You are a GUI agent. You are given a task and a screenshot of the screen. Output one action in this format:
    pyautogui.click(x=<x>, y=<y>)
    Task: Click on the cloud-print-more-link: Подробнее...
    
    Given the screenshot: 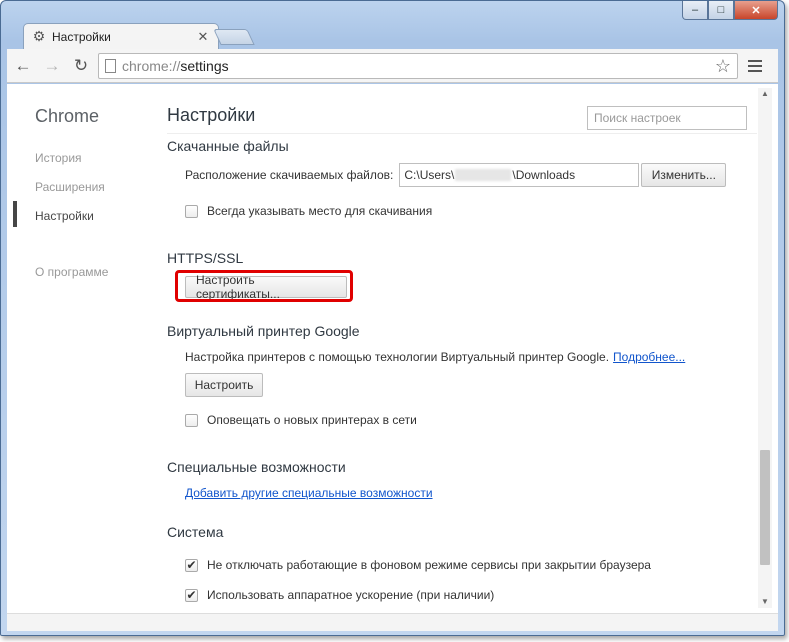 What is the action you would take?
    pyautogui.click(x=649, y=357)
    